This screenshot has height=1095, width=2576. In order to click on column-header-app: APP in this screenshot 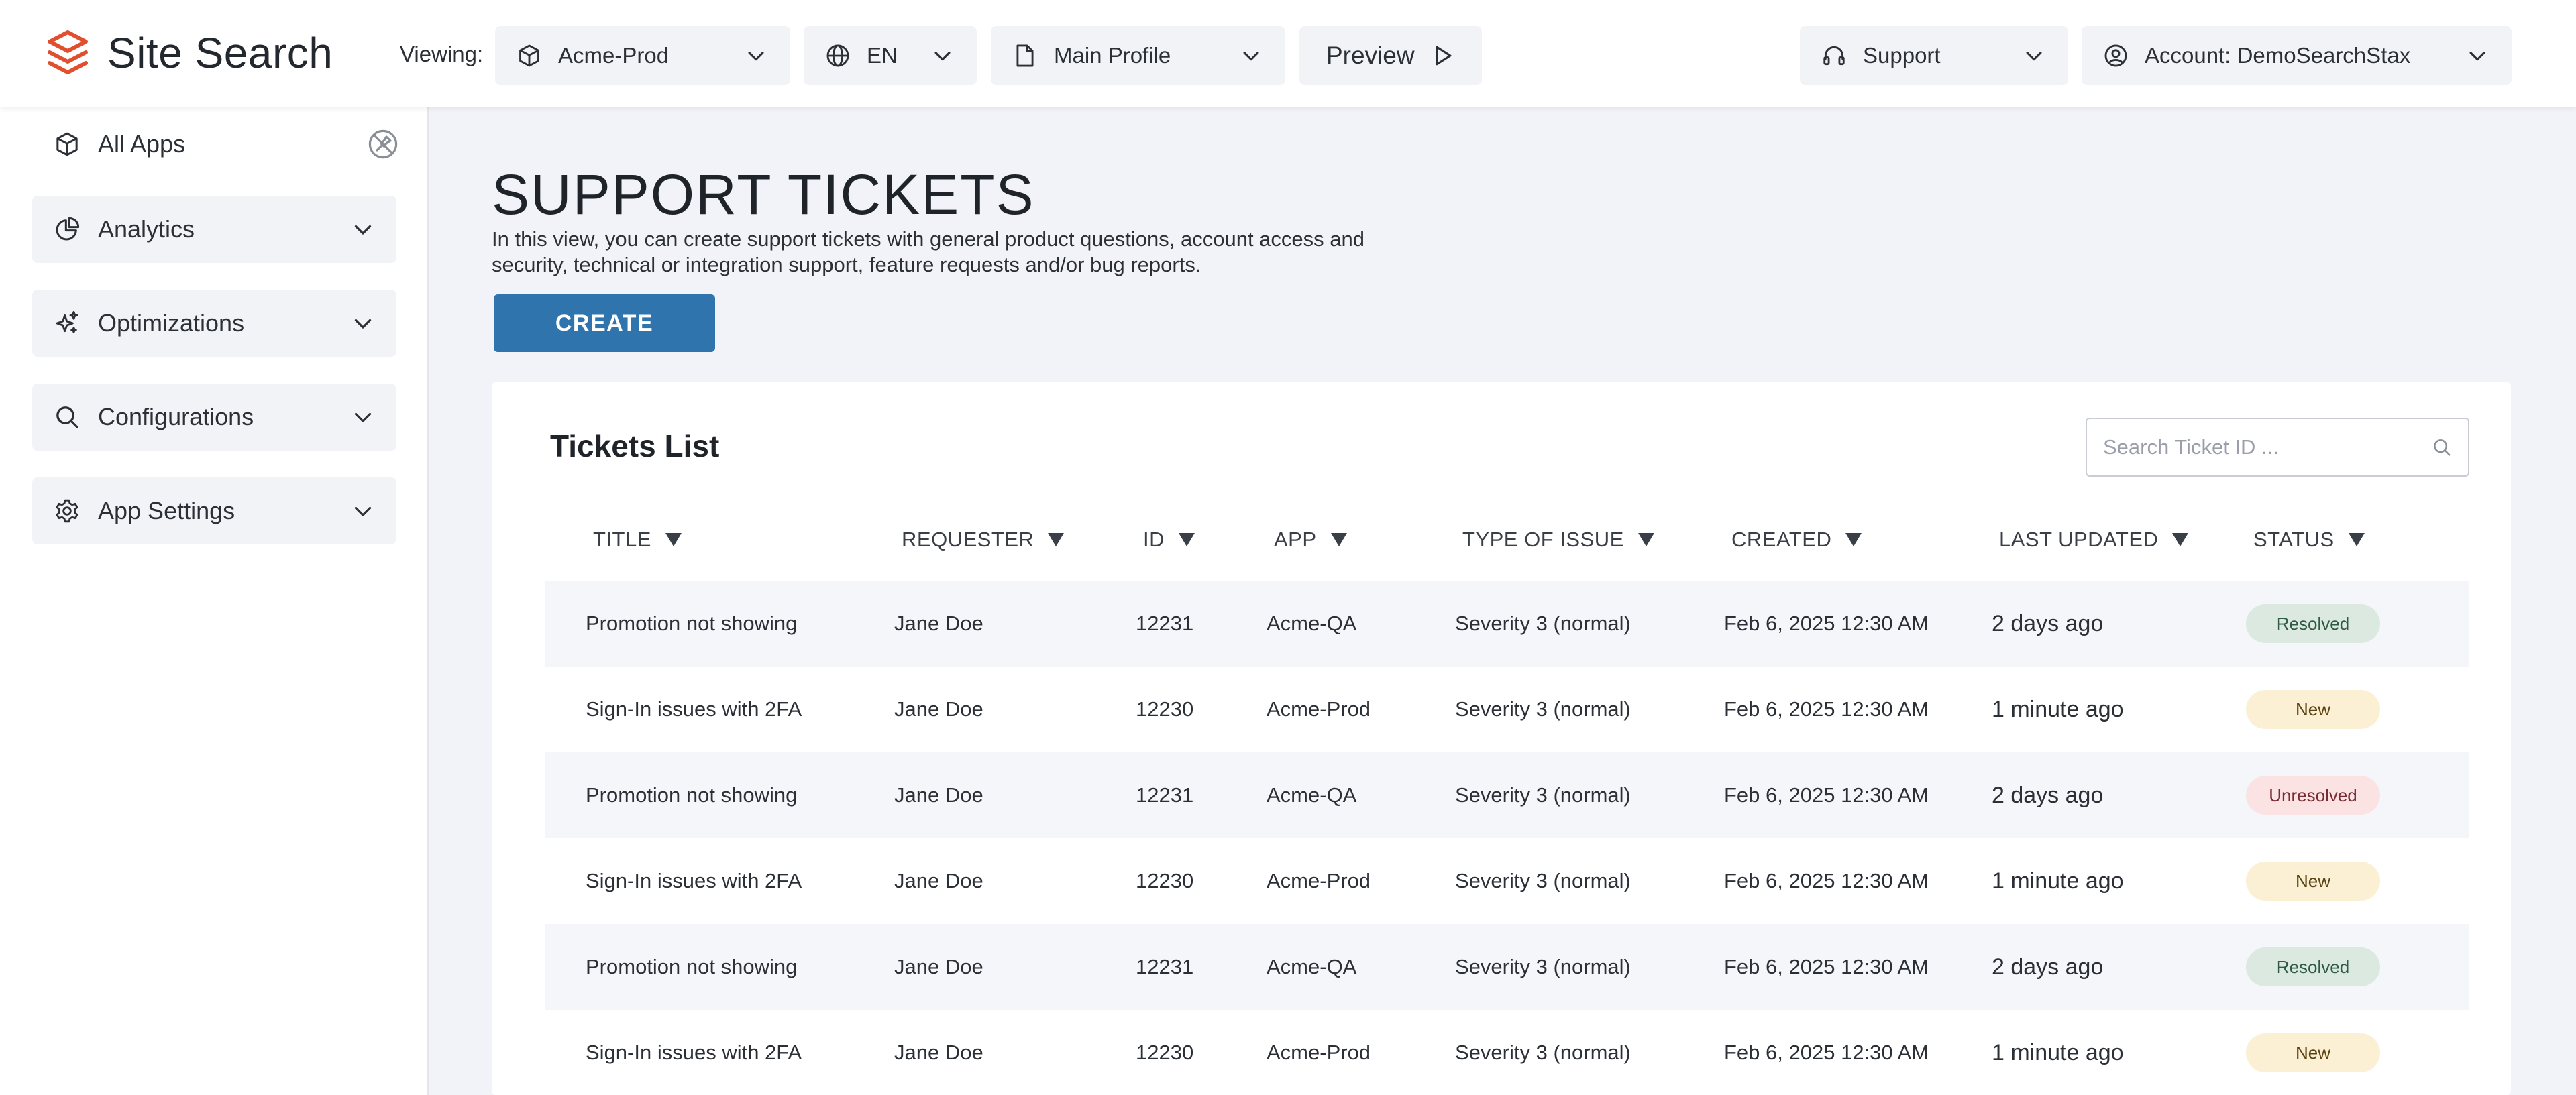, I will do `click(1311, 539)`.